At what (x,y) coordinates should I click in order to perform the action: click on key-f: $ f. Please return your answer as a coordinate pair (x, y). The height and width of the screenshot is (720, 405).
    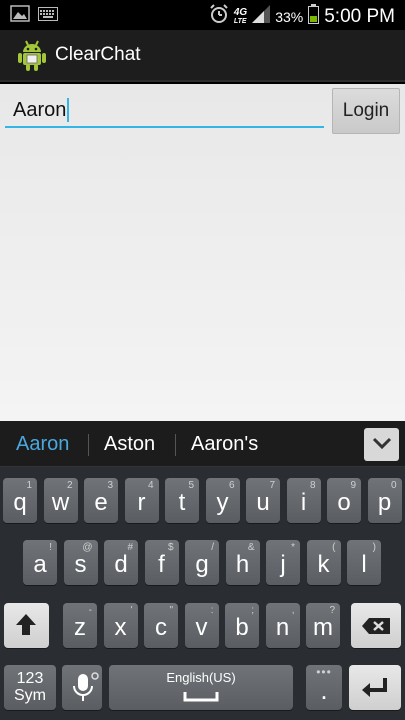
    Looking at the image, I should click on (161, 562).